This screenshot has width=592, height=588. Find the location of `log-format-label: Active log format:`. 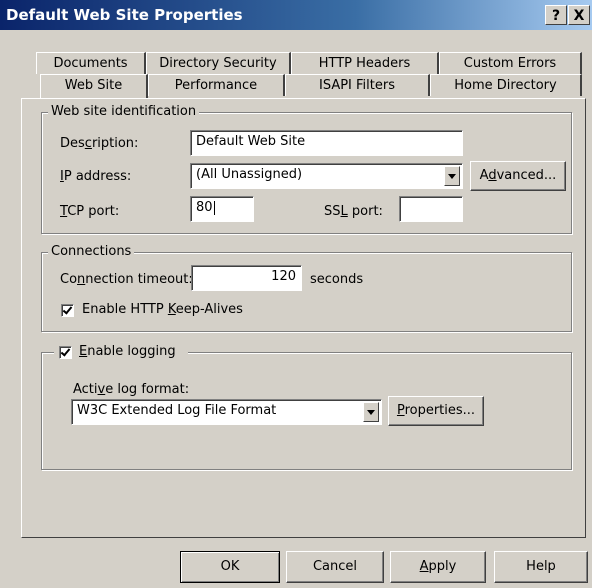

log-format-label: Active log format: is located at coordinates (131, 389).